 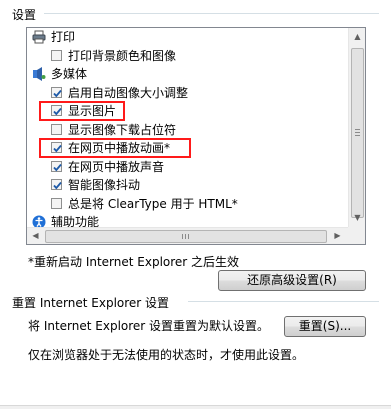 I want to click on scroll-left-button: ◀, so click(x=35, y=236).